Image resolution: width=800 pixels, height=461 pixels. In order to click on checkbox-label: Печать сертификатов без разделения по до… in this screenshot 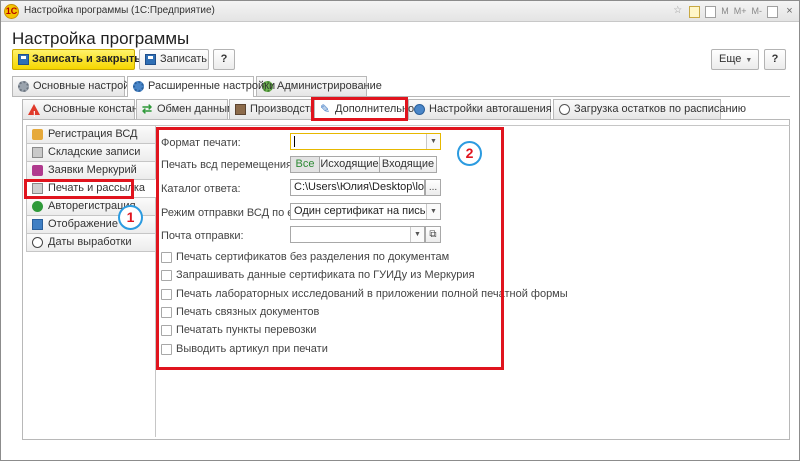, I will do `click(313, 257)`.